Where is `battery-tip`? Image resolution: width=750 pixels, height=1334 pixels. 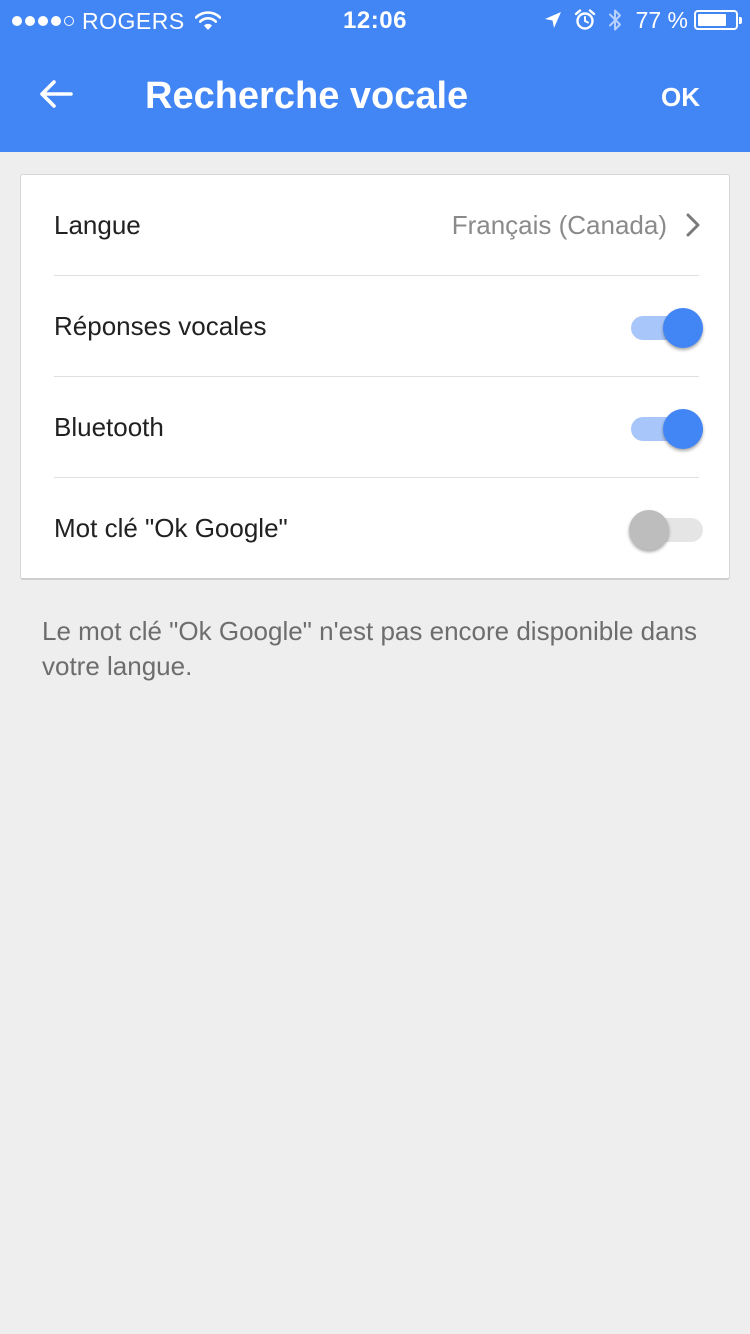
battery-tip is located at coordinates (740, 20).